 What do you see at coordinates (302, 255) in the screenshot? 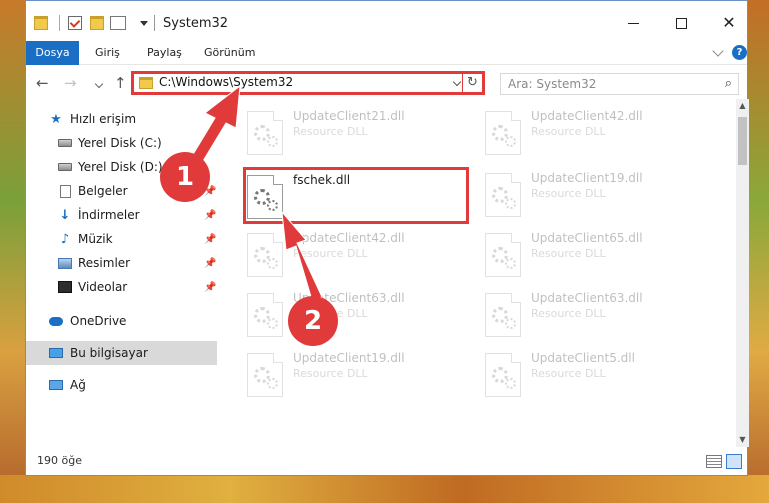
I see `arrow-2-icon` at bounding box center [302, 255].